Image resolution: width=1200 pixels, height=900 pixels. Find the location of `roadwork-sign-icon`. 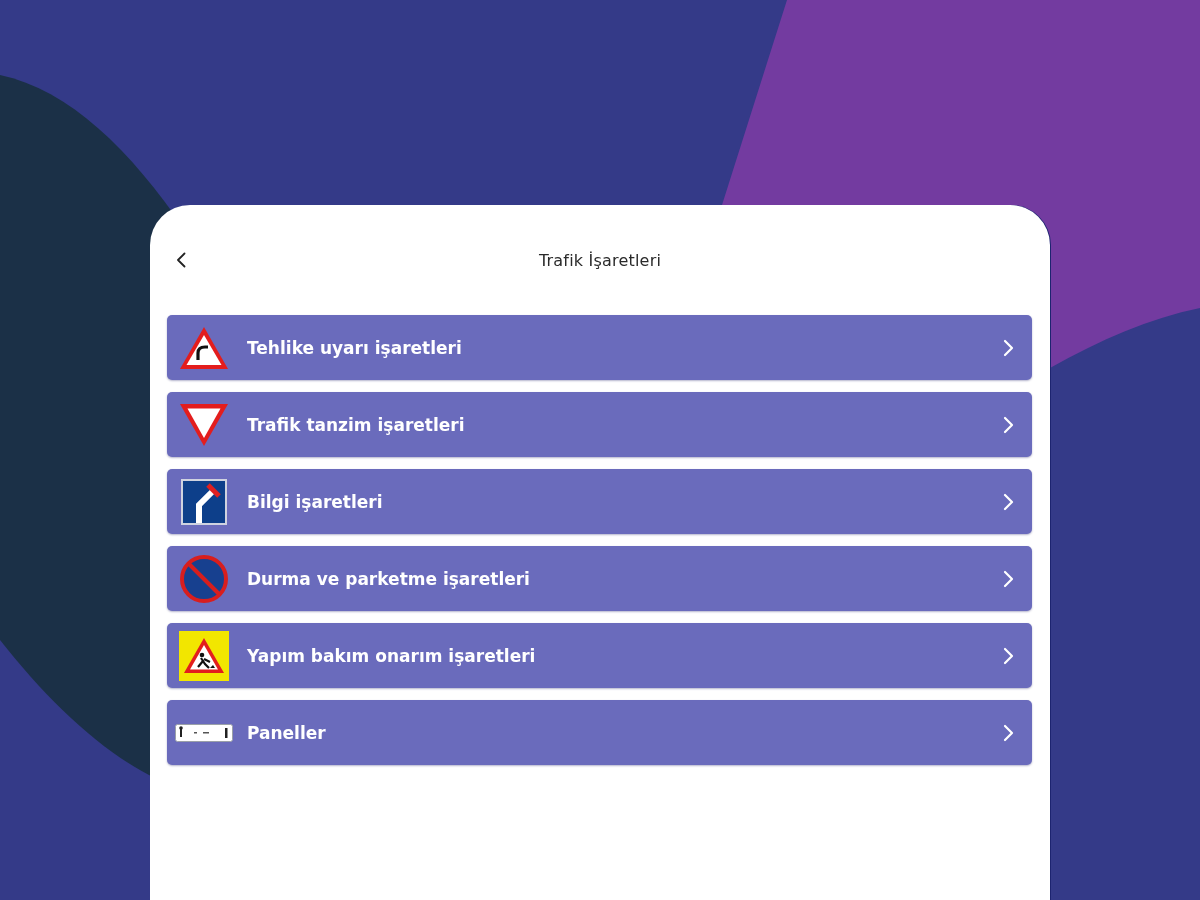

roadwork-sign-icon is located at coordinates (204, 655).